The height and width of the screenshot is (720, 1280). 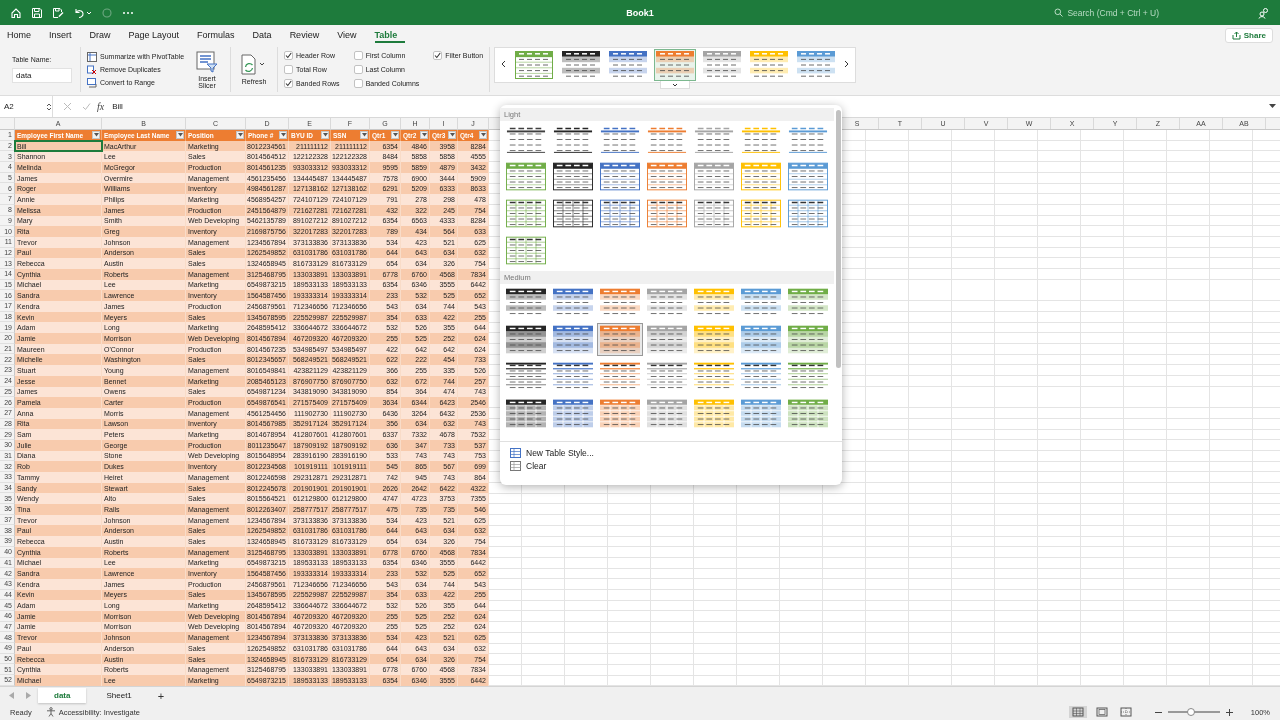 What do you see at coordinates (58, 12) in the screenshot?
I see `save-edit-icon` at bounding box center [58, 12].